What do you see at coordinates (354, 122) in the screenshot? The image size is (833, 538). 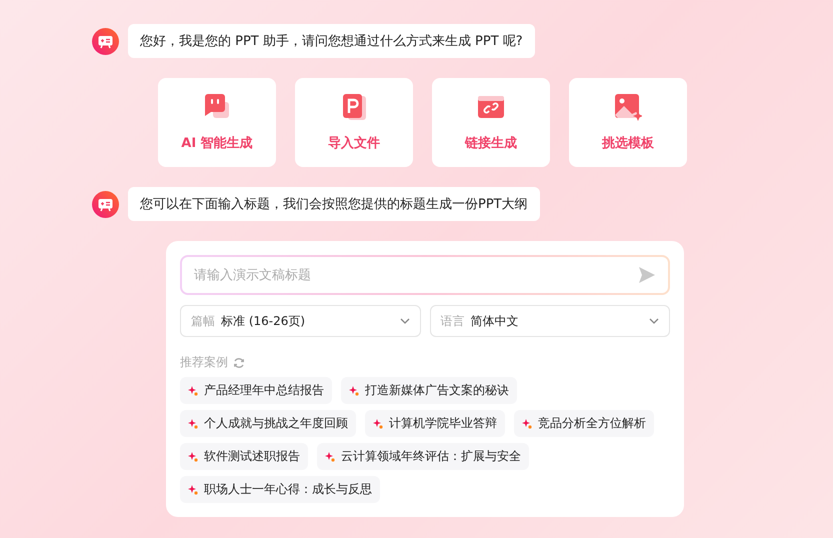 I see `option-card: 导入文件` at bounding box center [354, 122].